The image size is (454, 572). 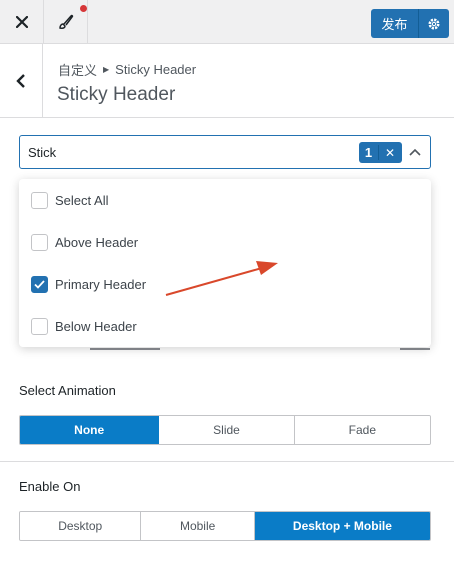 I want to click on animation-fade-button: Fade, so click(x=362, y=430).